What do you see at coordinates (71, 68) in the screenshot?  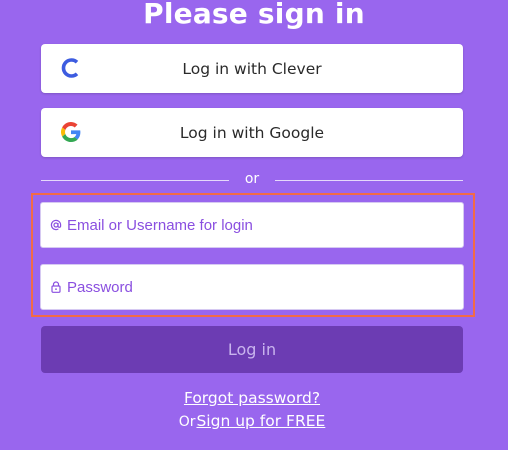 I see `clever-logo-icon` at bounding box center [71, 68].